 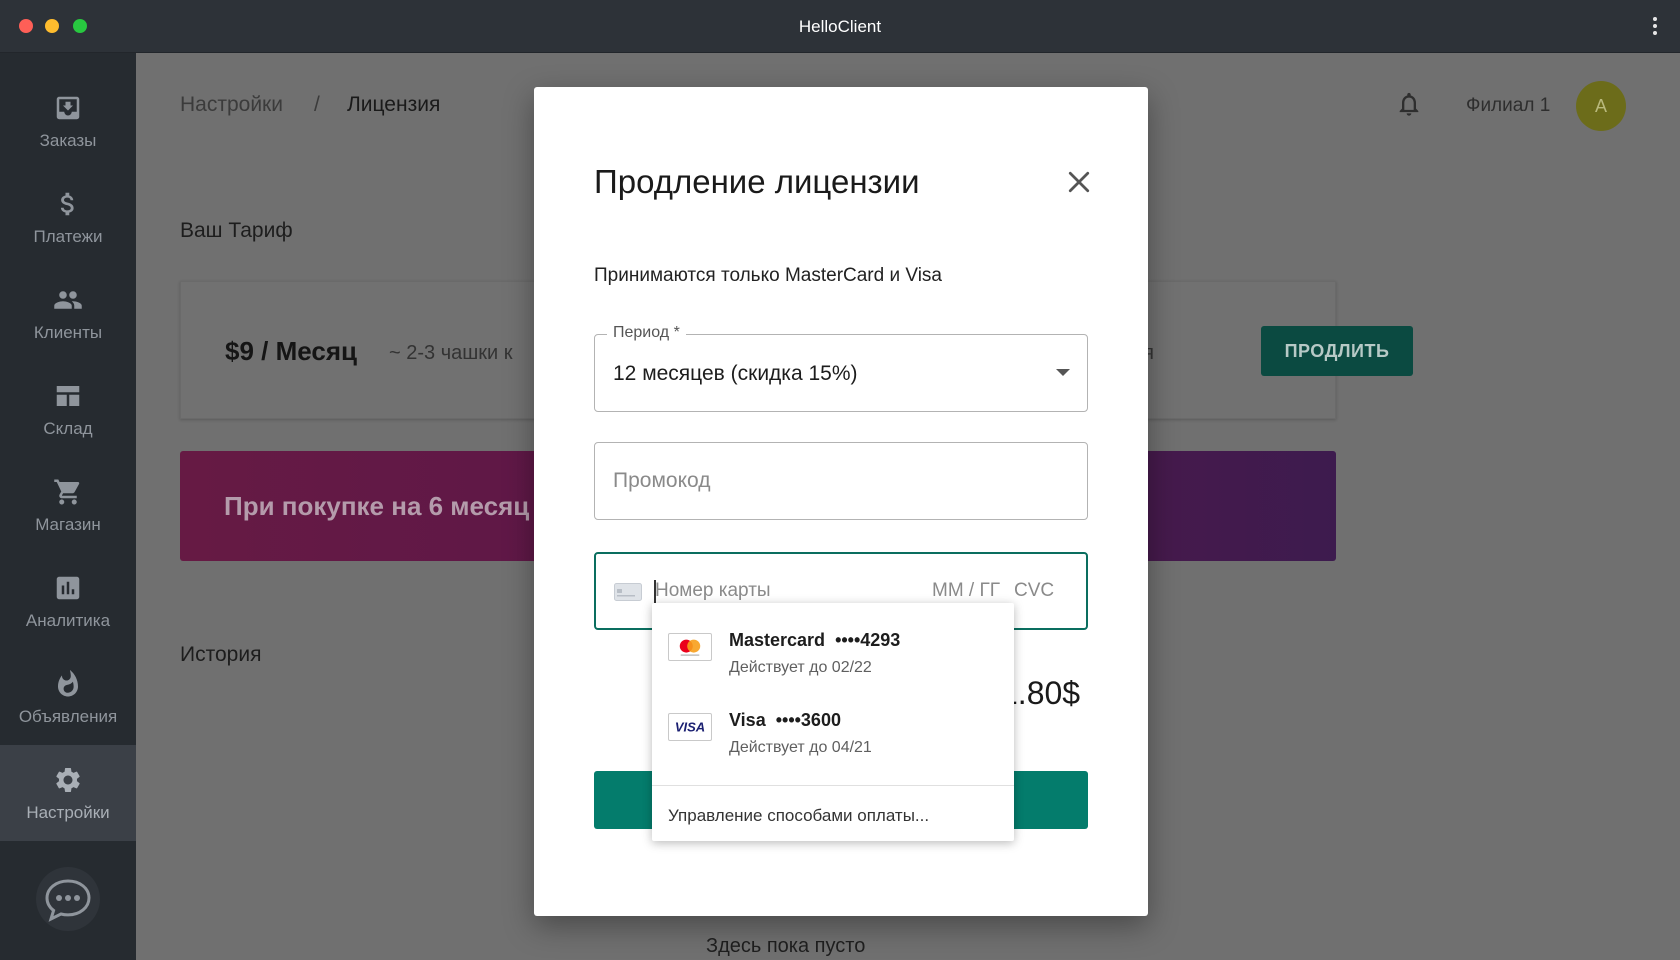 I want to click on sidebar-item-clients: Клиенты, so click(x=68, y=313).